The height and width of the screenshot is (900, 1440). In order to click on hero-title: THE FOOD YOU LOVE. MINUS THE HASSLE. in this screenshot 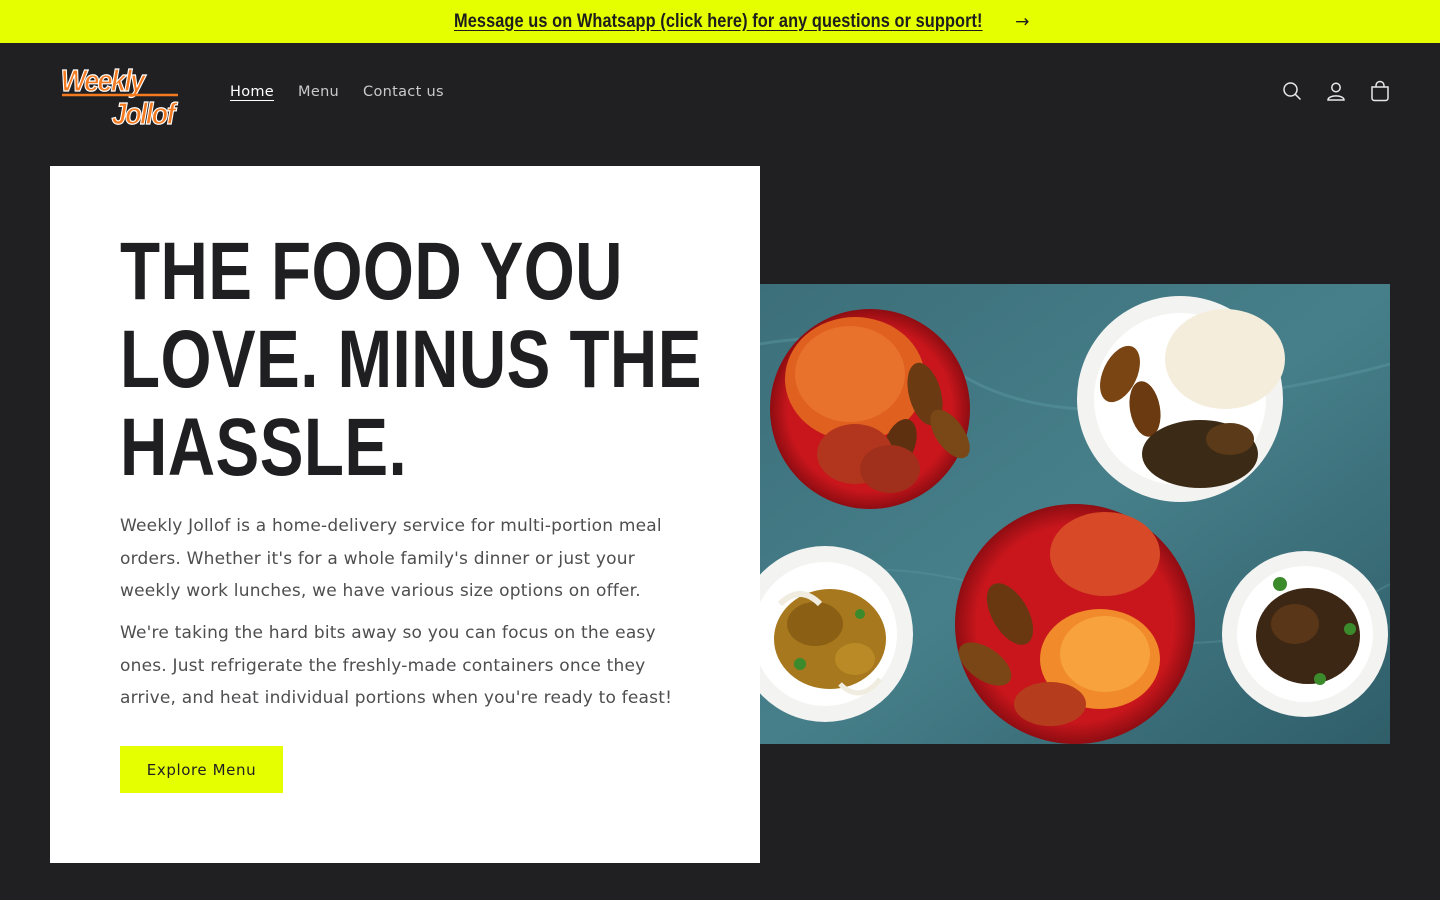, I will do `click(411, 359)`.